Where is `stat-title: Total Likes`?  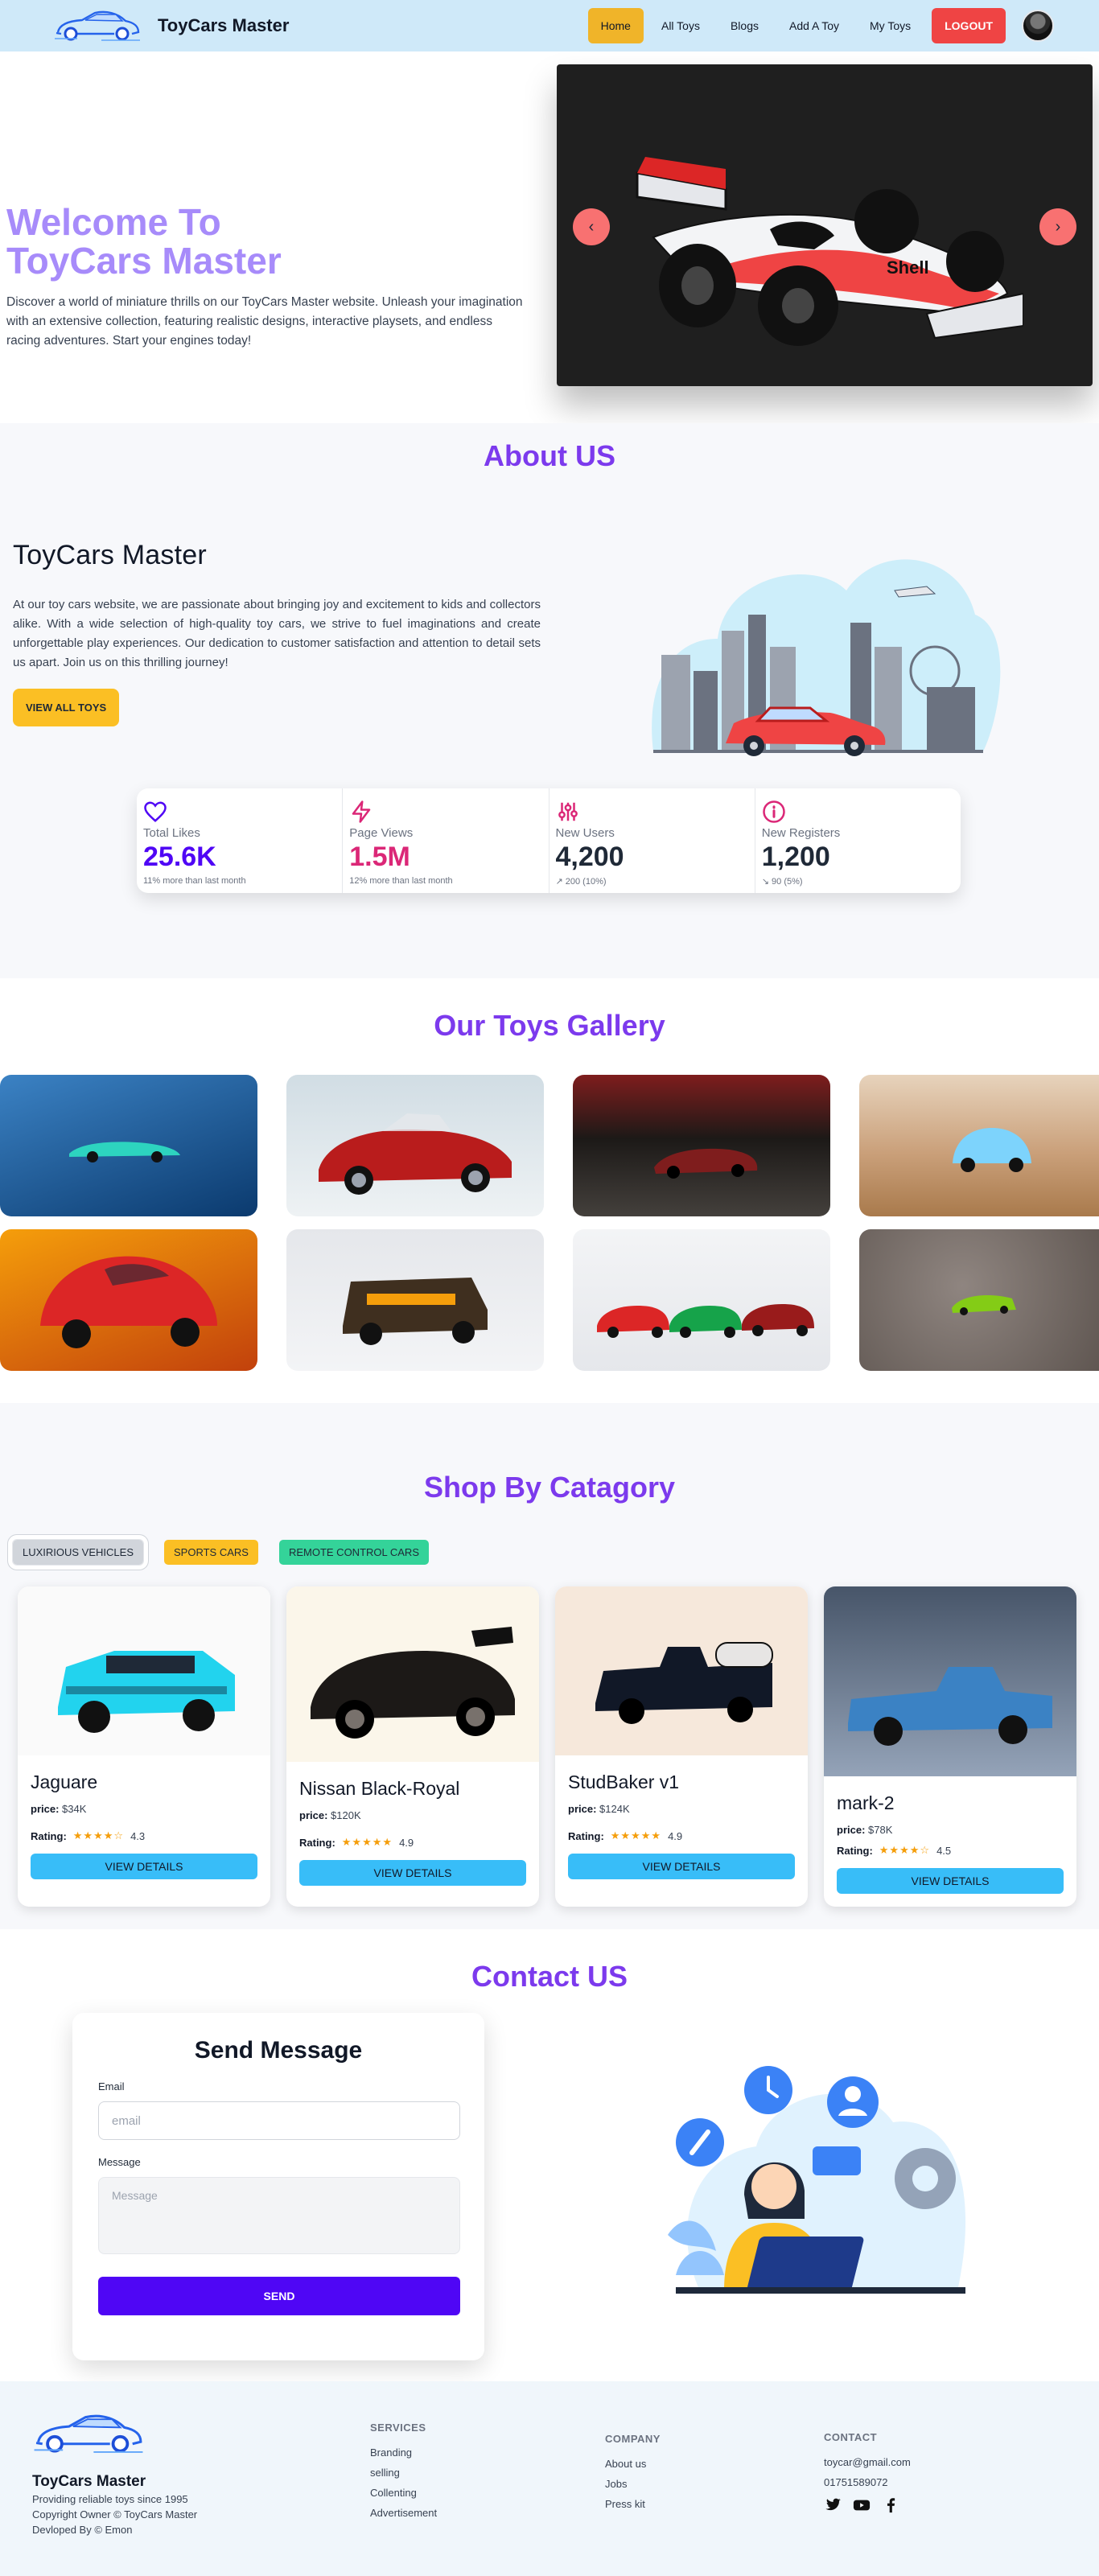 stat-title: Total Likes is located at coordinates (171, 833).